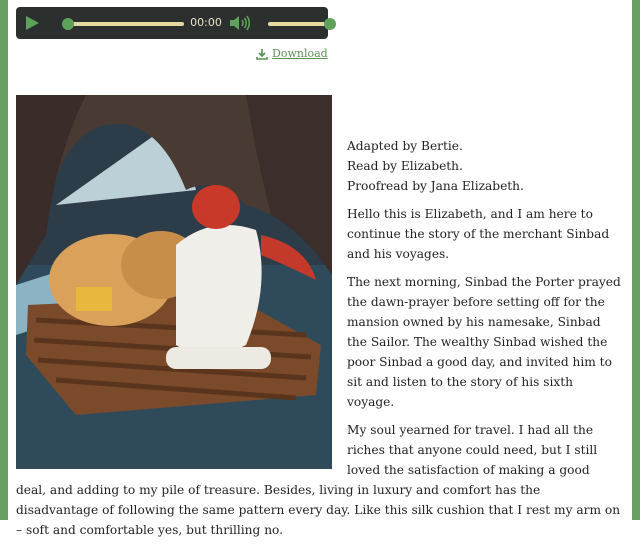 The image size is (640, 548). Describe the element at coordinates (636, 260) in the screenshot. I see `page-frame-right` at that location.